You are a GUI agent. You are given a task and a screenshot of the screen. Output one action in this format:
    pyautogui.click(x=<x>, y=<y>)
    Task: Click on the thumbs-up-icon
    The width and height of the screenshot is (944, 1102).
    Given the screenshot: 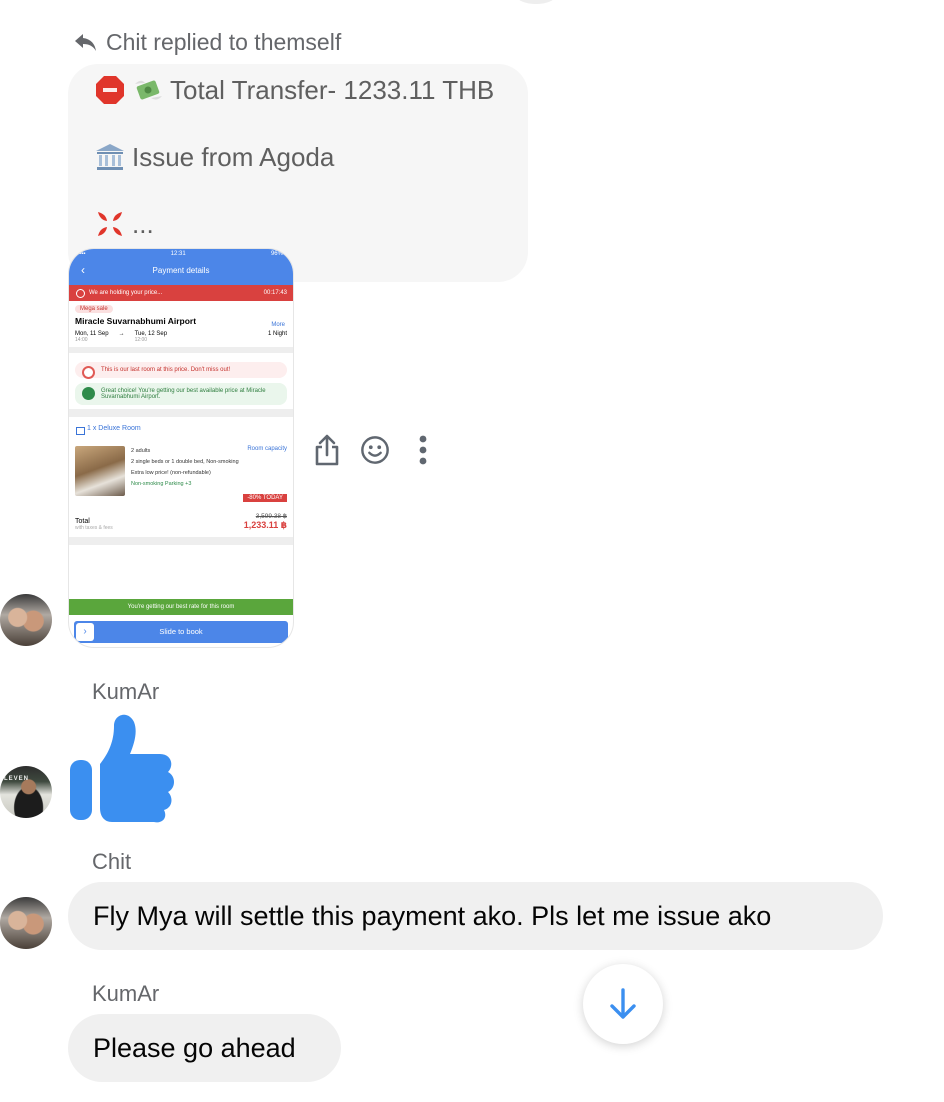 What is the action you would take?
    pyautogui.click(x=122, y=768)
    